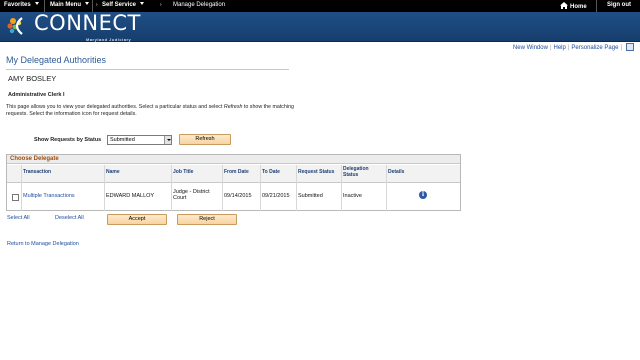  Describe the element at coordinates (183, 172) in the screenshot. I see `column-header-job-title: Job Title` at that location.